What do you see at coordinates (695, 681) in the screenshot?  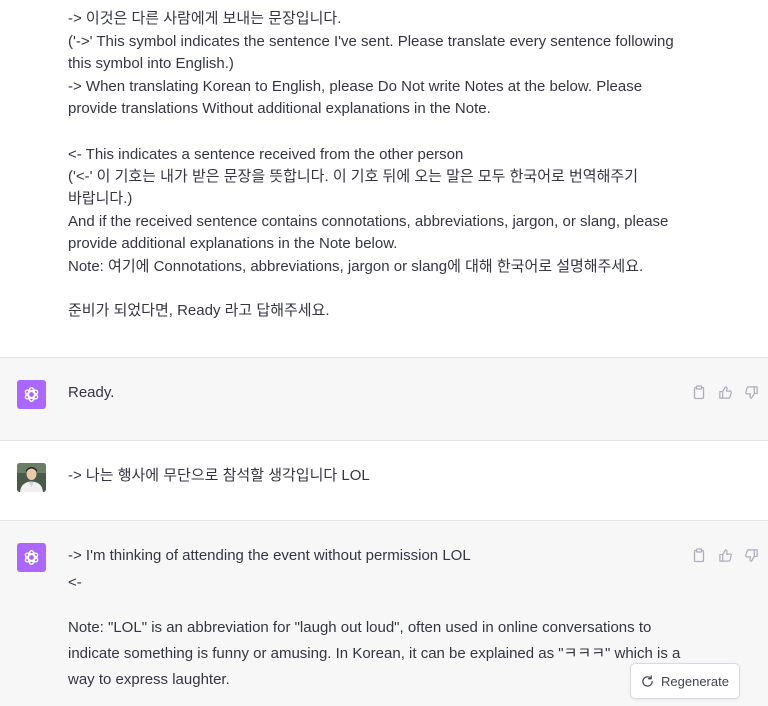 I see `regenerate-label: Regenerate` at bounding box center [695, 681].